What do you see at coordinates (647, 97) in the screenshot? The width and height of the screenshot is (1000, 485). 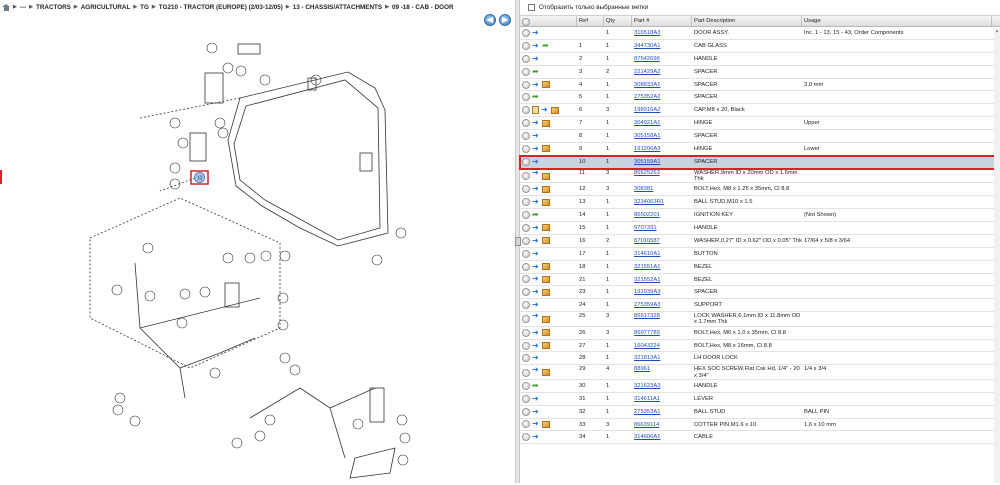 I see `part-number-link: 275352A2` at bounding box center [647, 97].